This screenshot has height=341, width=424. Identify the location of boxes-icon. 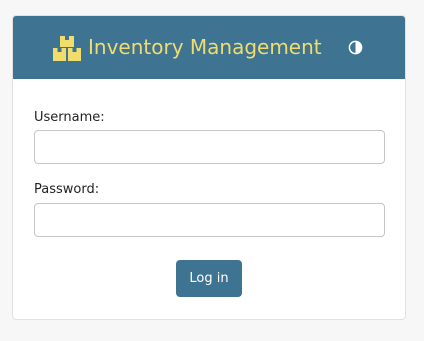
(67, 48).